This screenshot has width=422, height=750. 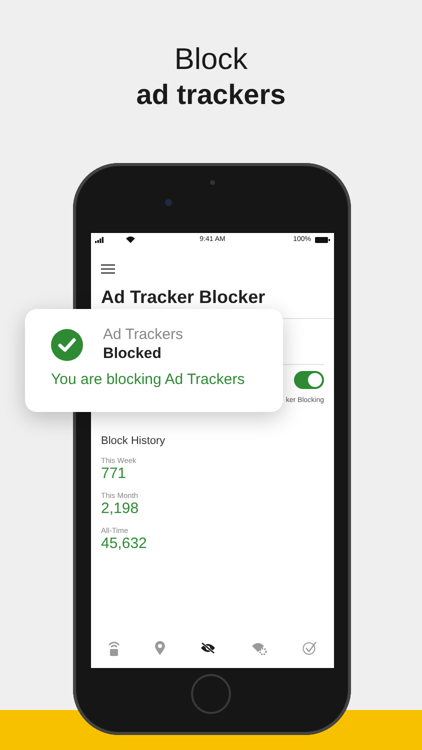 I want to click on toast-title: Ad Trackers, so click(x=143, y=335).